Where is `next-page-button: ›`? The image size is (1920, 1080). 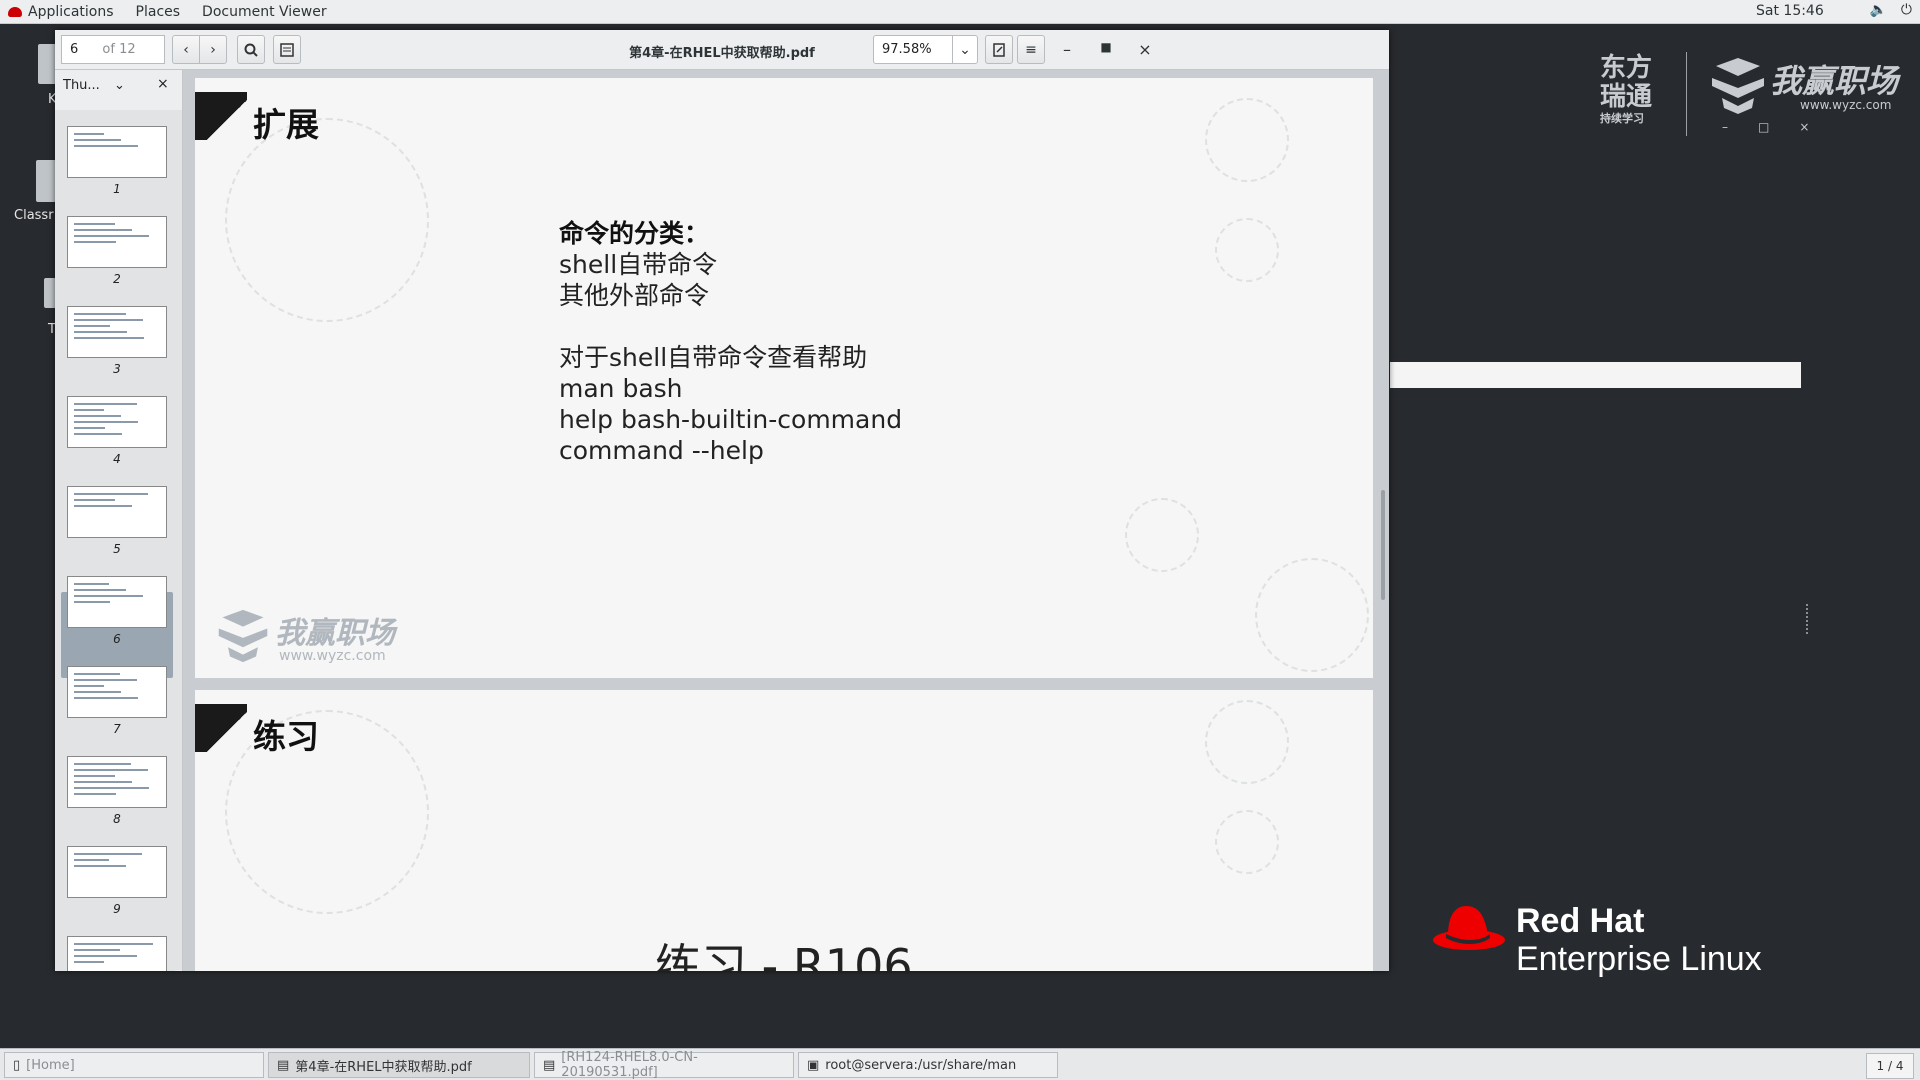
next-page-button: › is located at coordinates (213, 49).